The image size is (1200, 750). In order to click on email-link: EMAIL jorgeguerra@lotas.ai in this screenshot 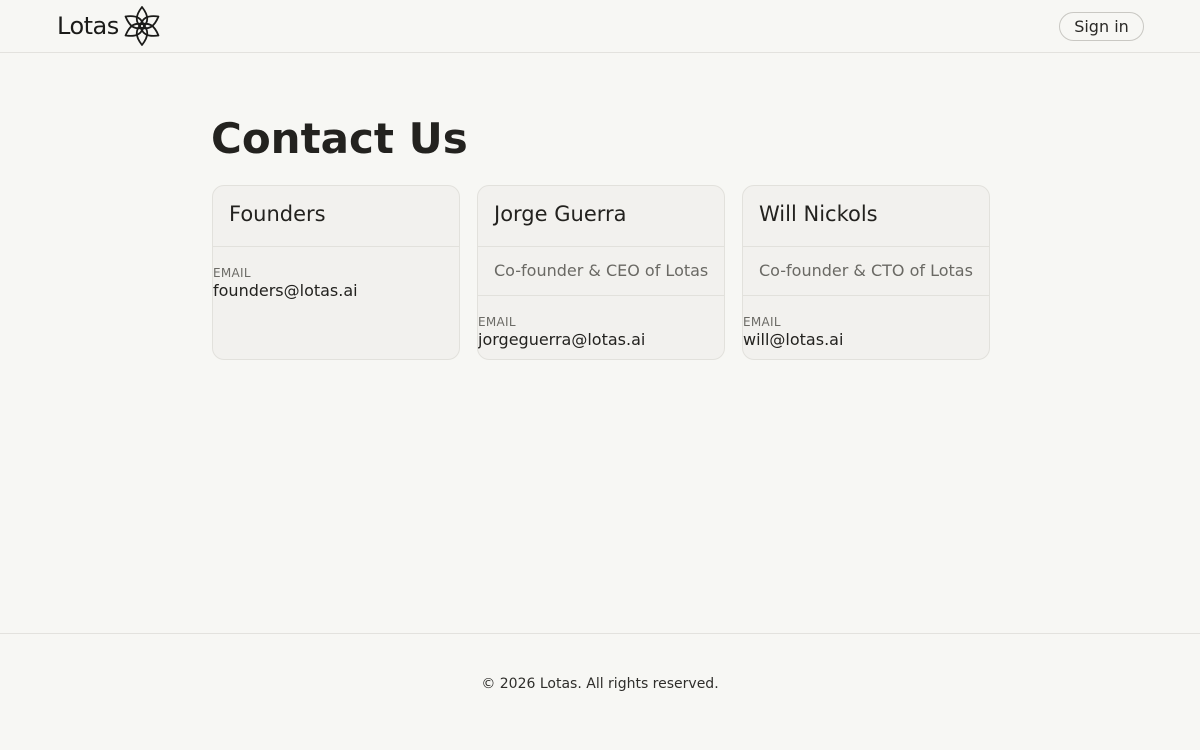, I will do `click(601, 321)`.